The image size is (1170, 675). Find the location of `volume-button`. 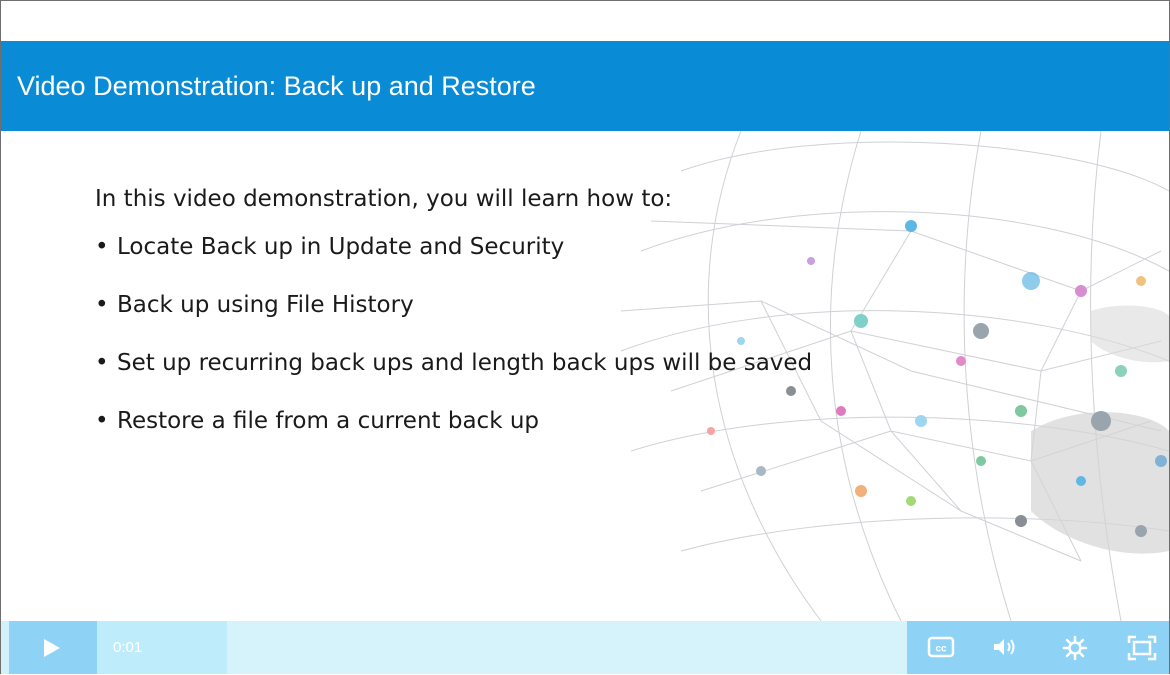

volume-button is located at coordinates (1005, 647).